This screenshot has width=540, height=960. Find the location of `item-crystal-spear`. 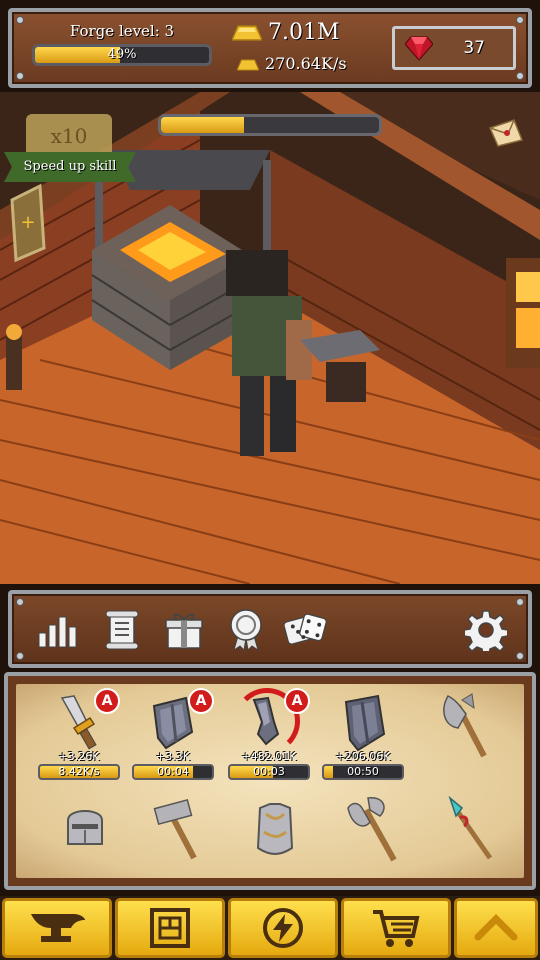

item-crystal-spear is located at coordinates (463, 839).